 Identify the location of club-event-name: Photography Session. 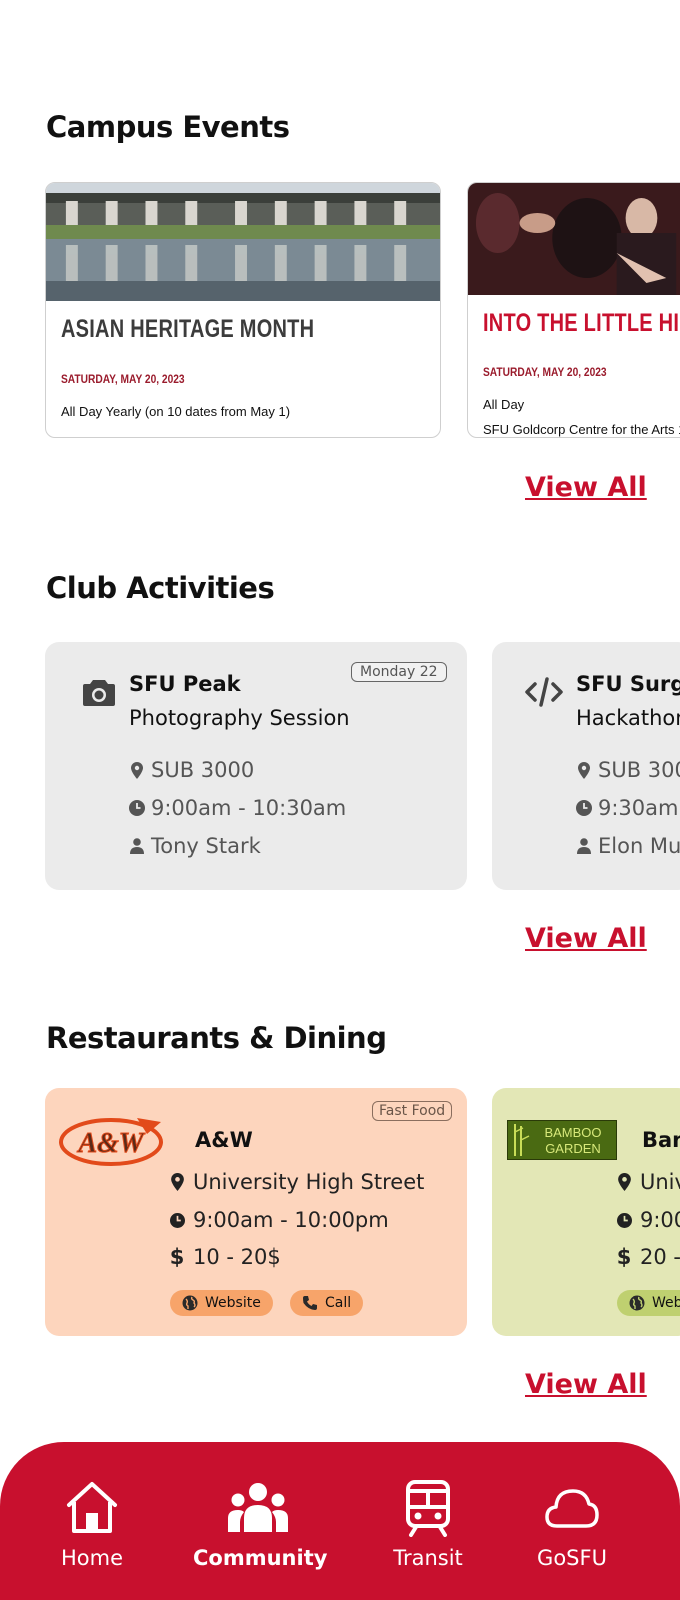
(239, 718).